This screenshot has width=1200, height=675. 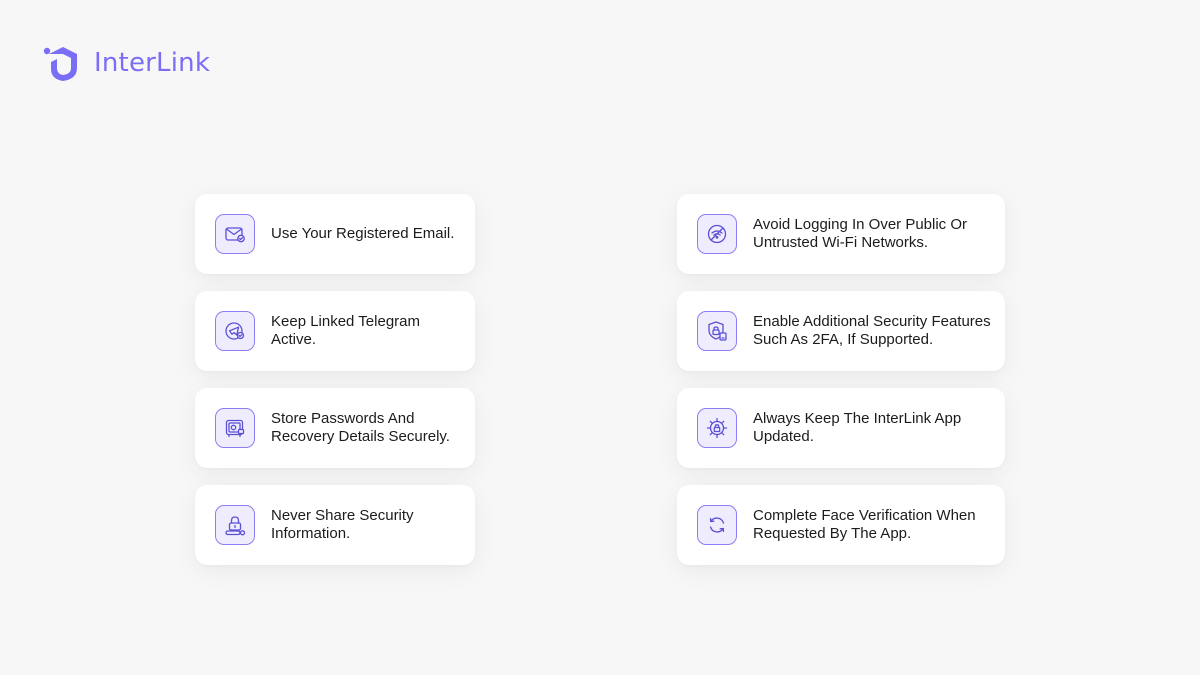 I want to click on tip-text: Never Share Security Information., so click(x=342, y=524).